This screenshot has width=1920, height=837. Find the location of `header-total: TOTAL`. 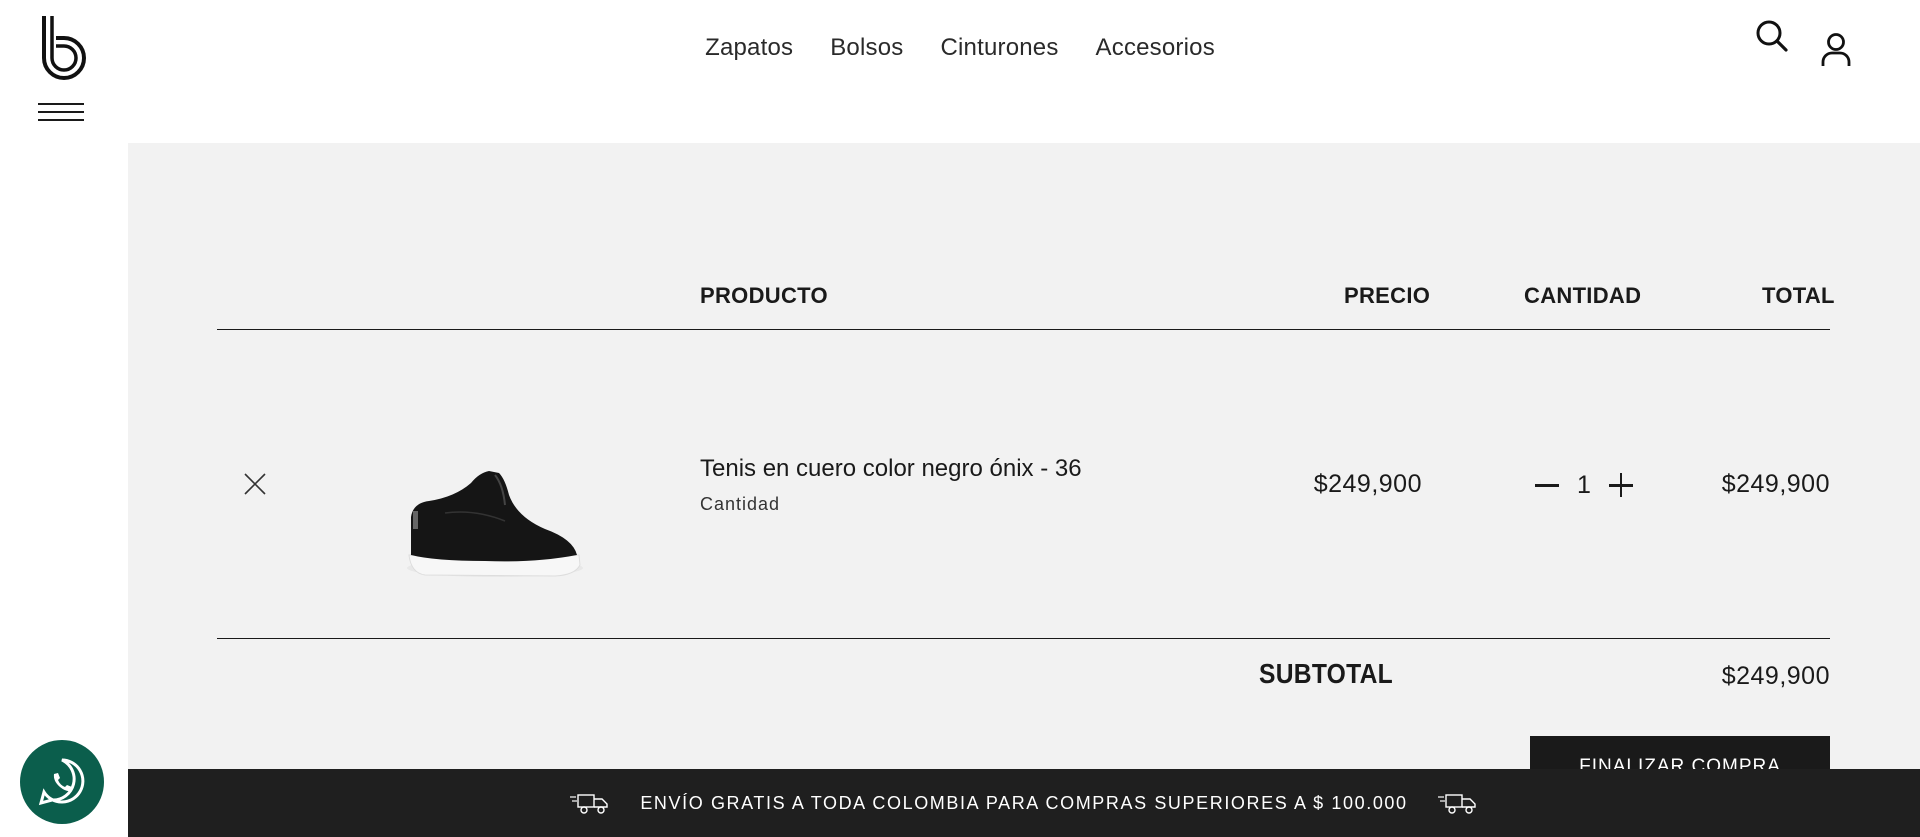

header-total: TOTAL is located at coordinates (1798, 295).